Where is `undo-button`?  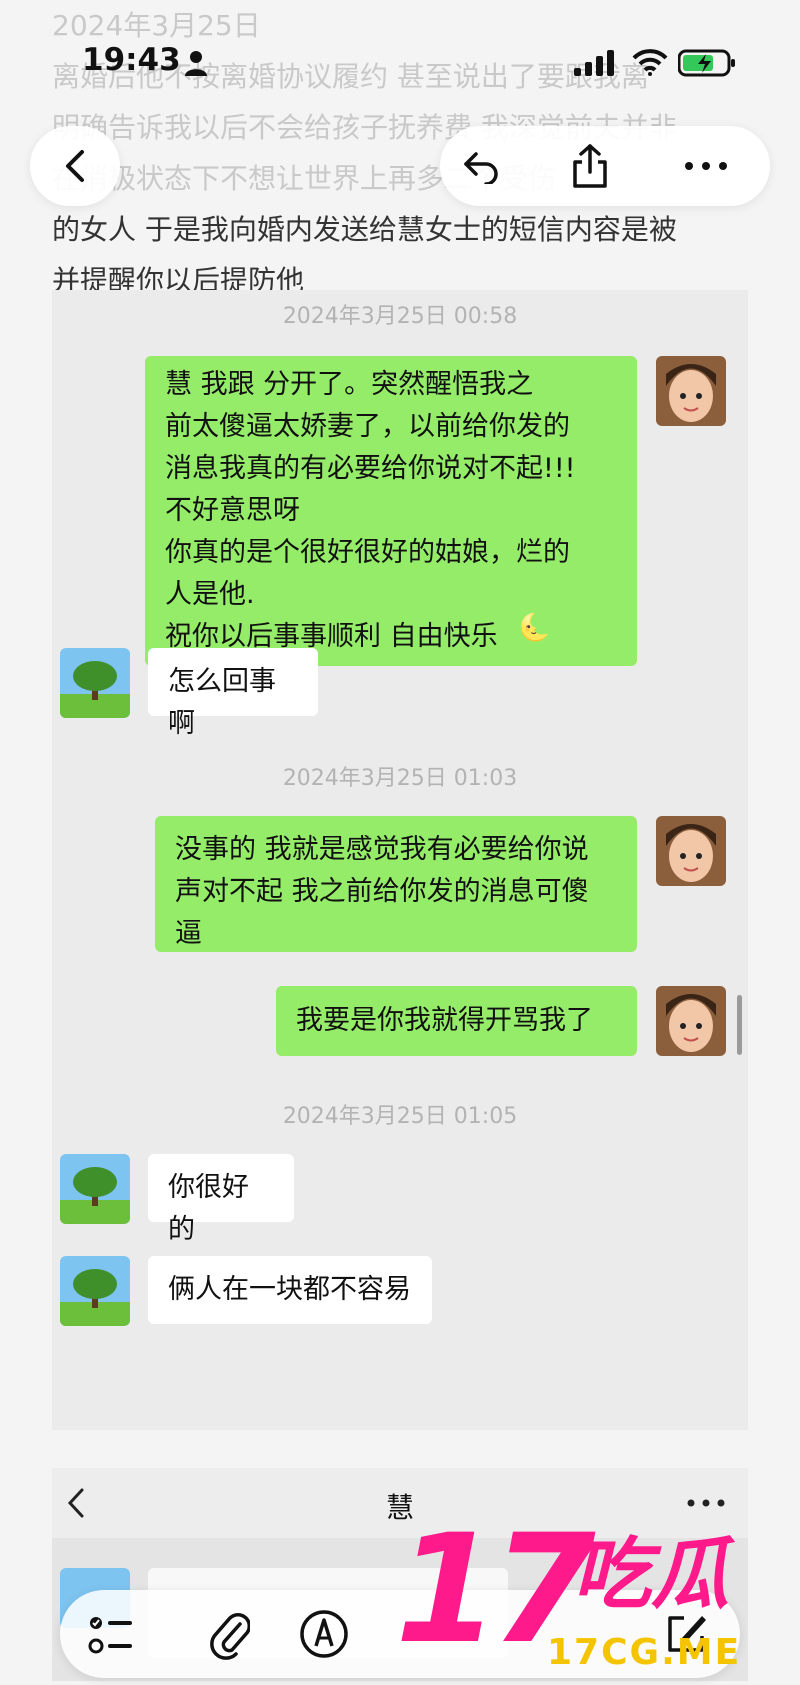
undo-button is located at coordinates (482, 166).